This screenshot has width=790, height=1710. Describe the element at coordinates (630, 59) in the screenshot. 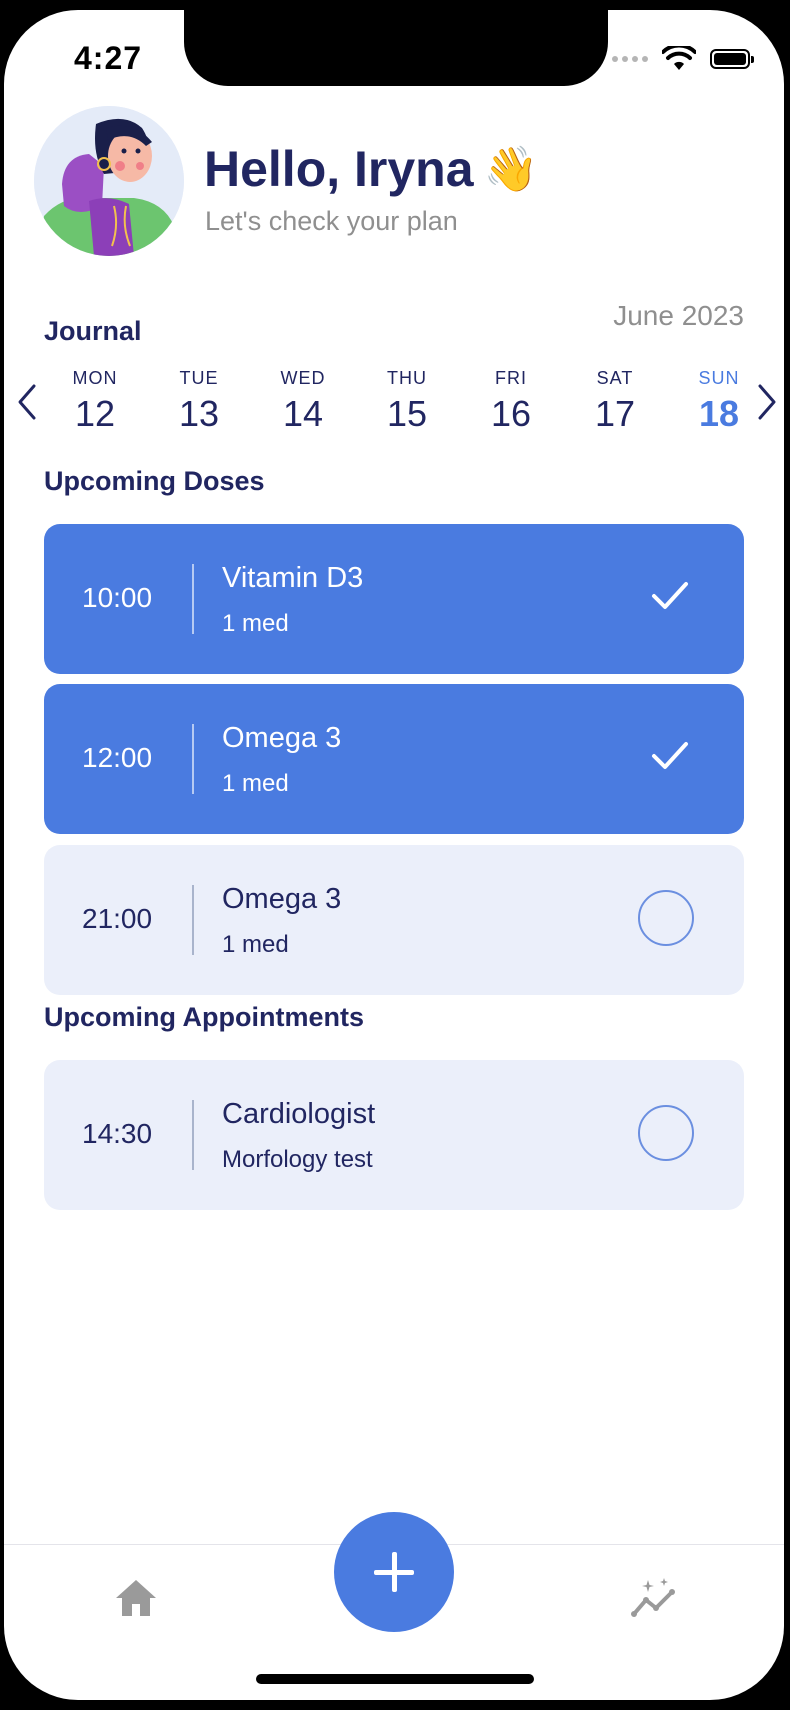

I see `signal-icon` at that location.